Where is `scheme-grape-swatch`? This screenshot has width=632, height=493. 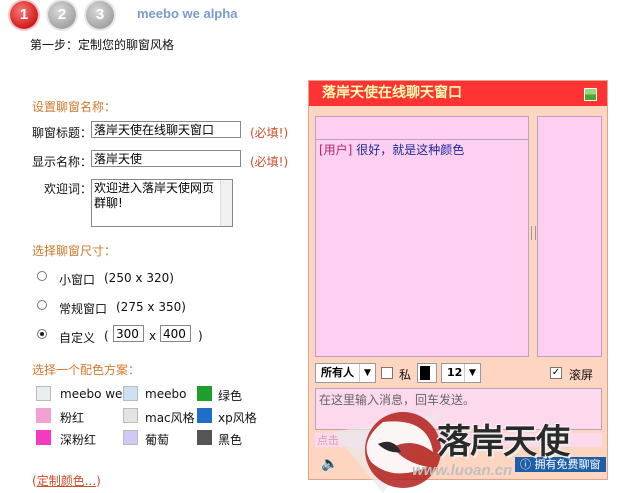
scheme-grape-swatch is located at coordinates (130, 437).